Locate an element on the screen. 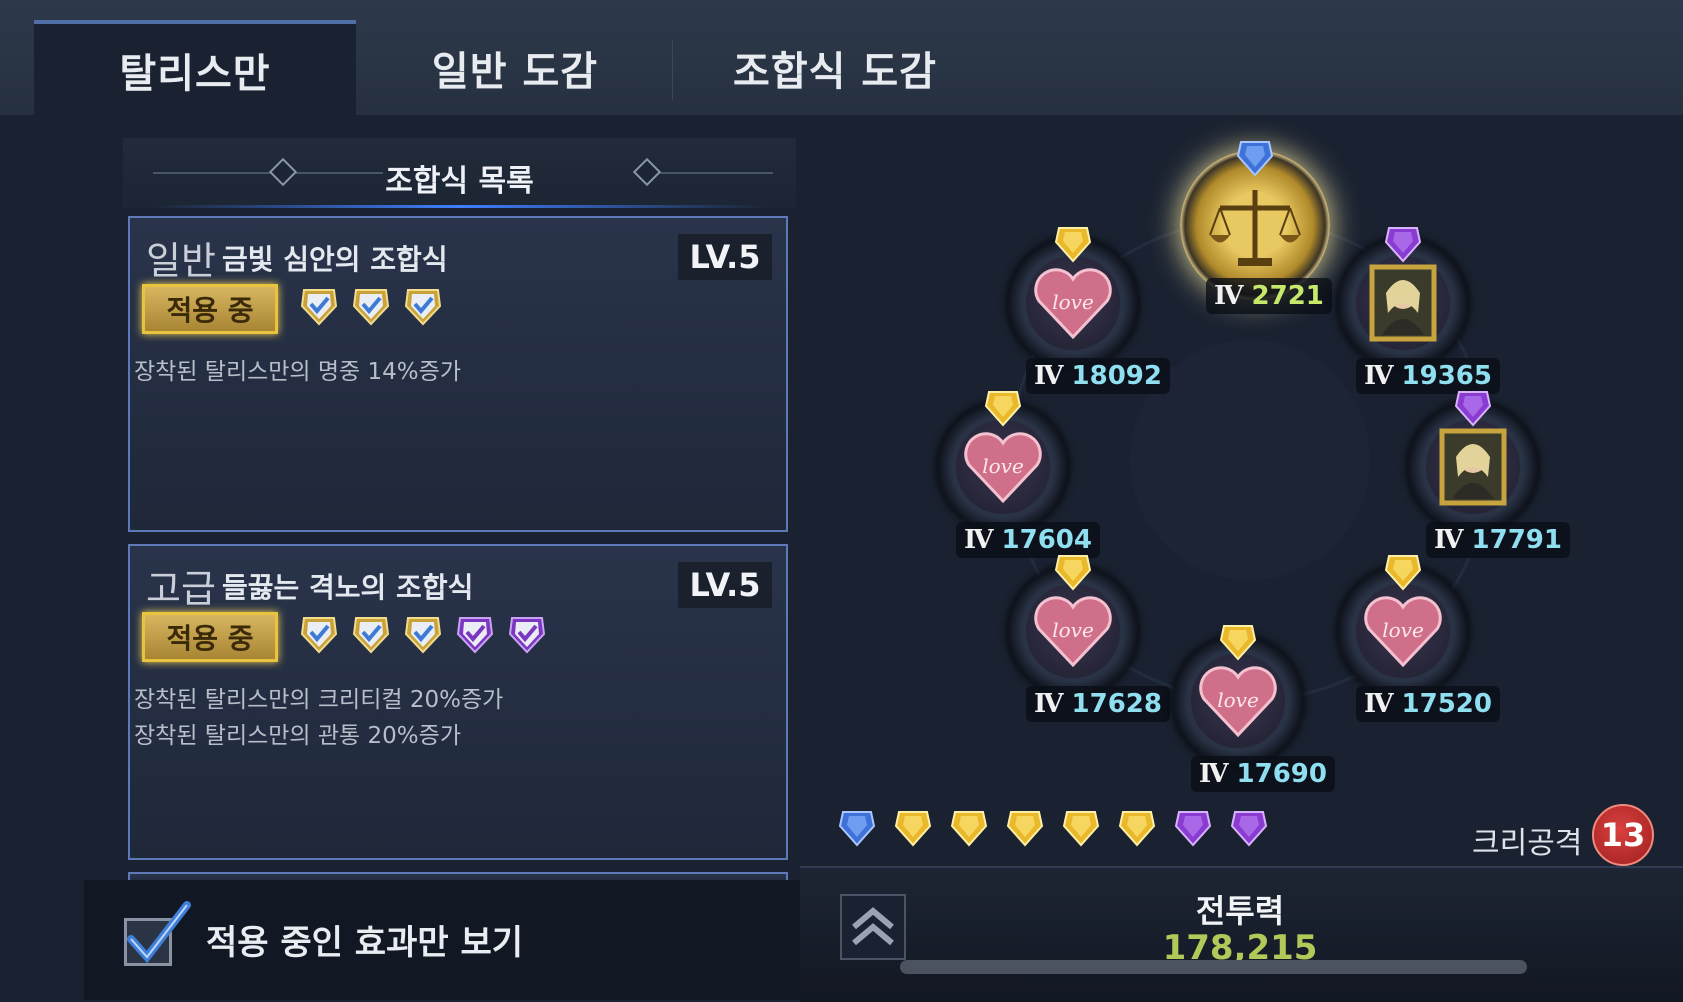  card-name: 금빛 심안의 조합식 is located at coordinates (335, 259).